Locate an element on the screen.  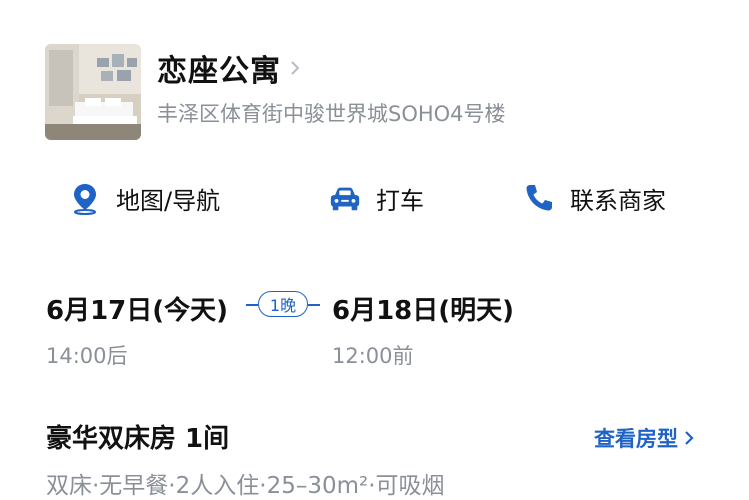
checkin-time: 14:00后 is located at coordinates (87, 356).